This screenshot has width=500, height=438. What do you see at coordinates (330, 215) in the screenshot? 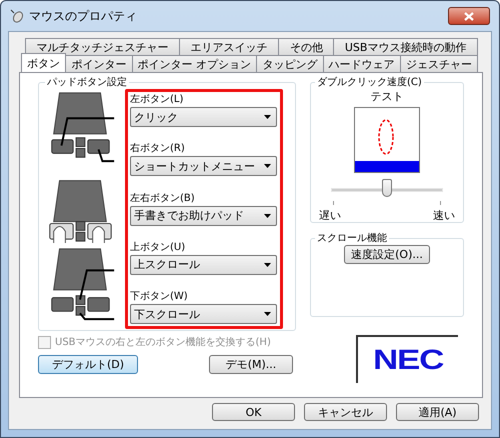
I see `slow-label: 遅い` at bounding box center [330, 215].